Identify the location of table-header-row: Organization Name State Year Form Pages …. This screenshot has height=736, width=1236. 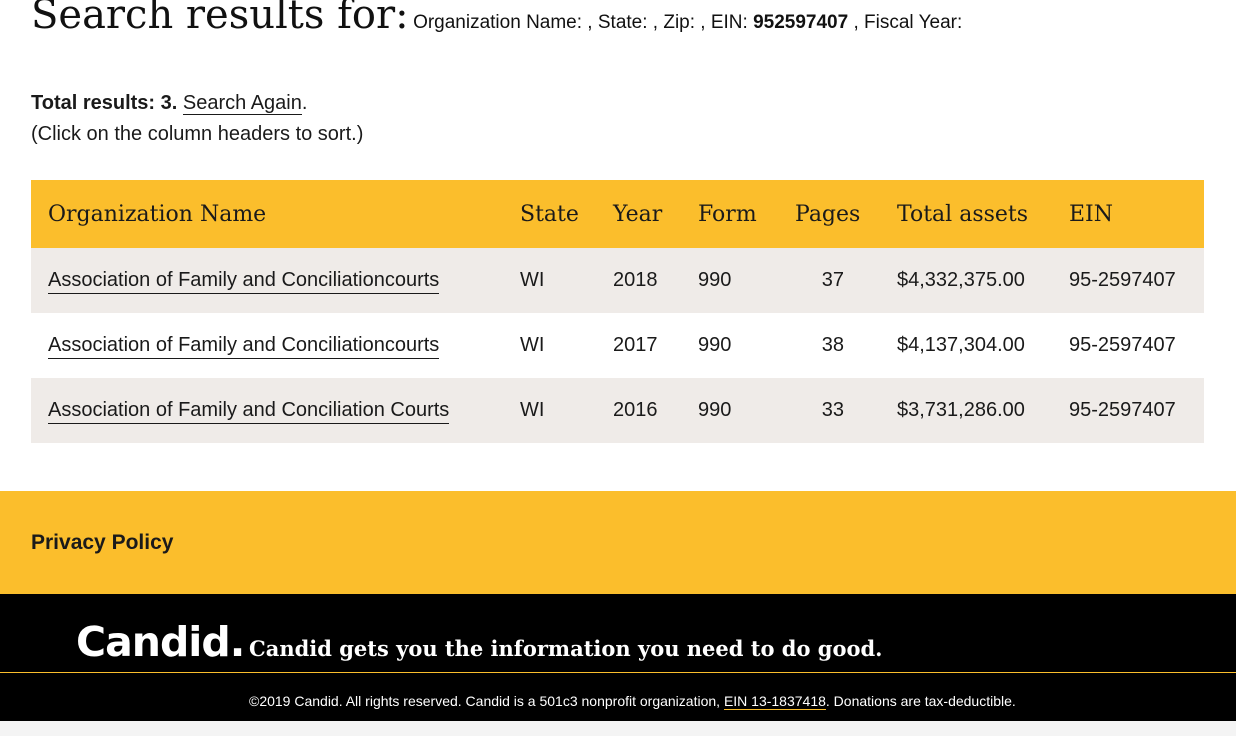
(617, 214).